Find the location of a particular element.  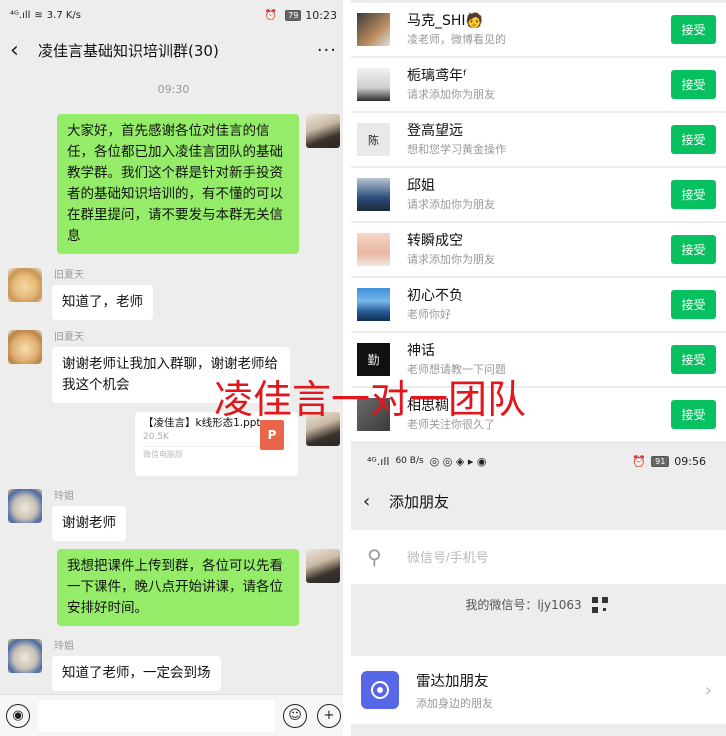

message-bubble: 知道了，老师 is located at coordinates (102, 302).